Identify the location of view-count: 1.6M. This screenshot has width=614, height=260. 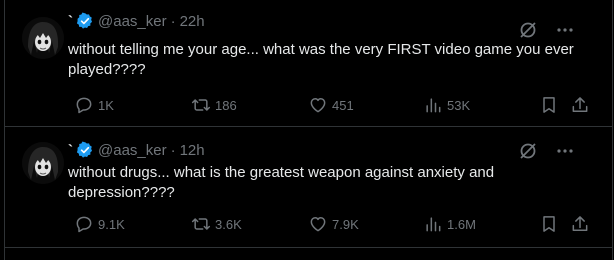
(461, 224).